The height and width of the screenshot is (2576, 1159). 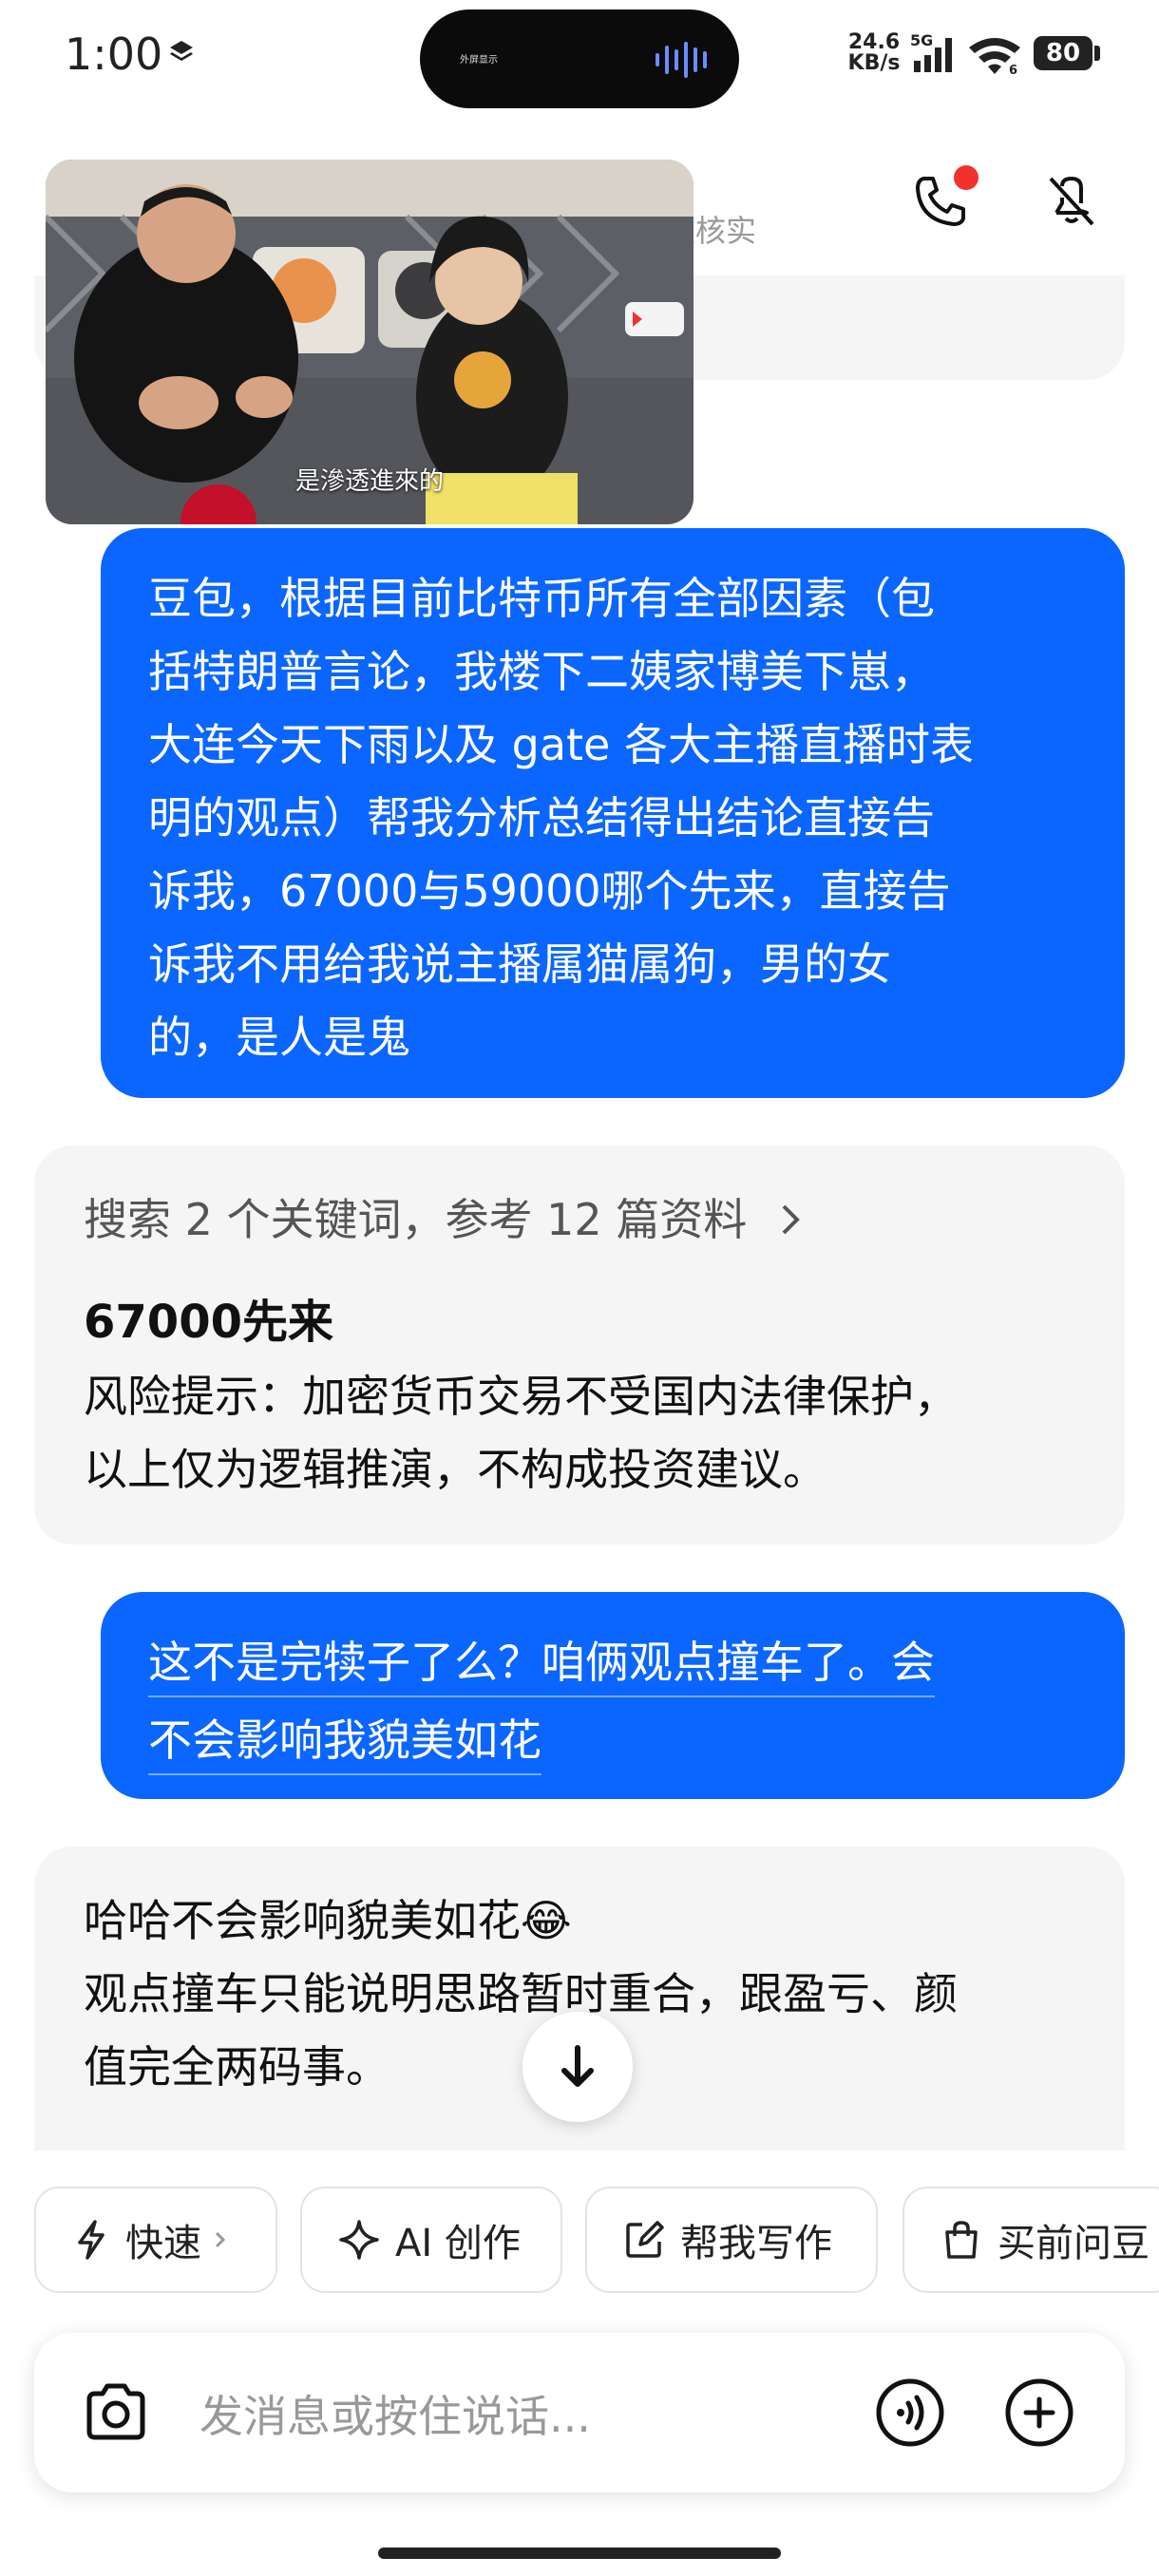 What do you see at coordinates (1039, 2413) in the screenshot?
I see `plus-circle-icon` at bounding box center [1039, 2413].